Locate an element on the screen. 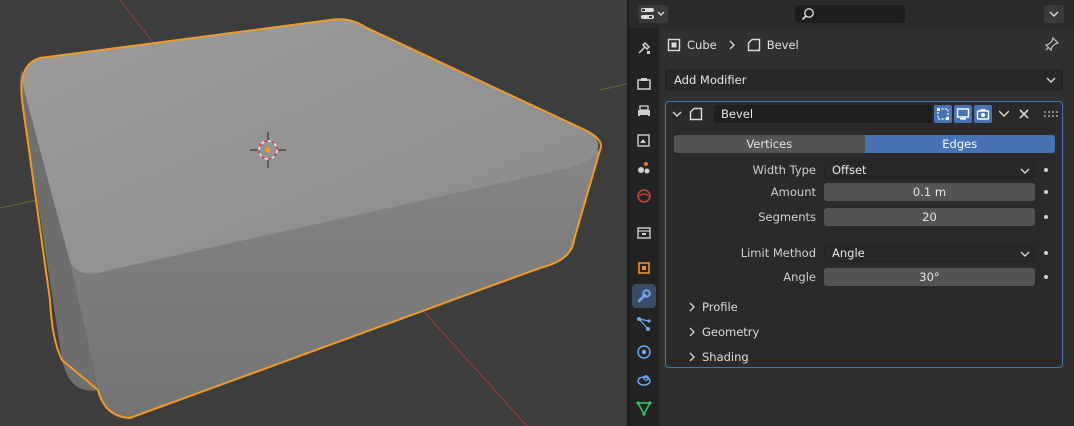 The width and height of the screenshot is (1074, 426). search-field is located at coordinates (850, 14).